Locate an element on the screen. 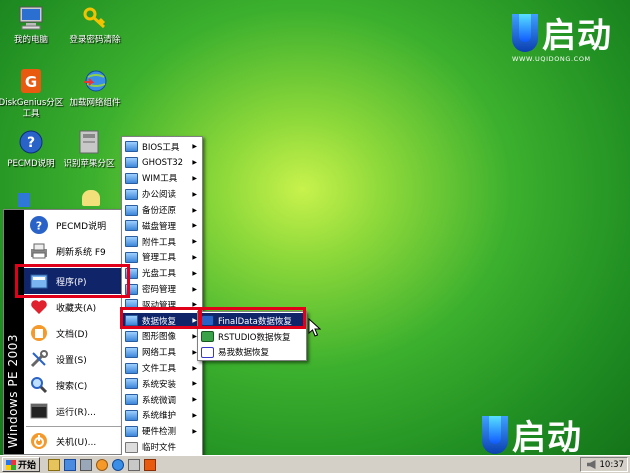 This screenshot has height=473, width=630. system-tray: 10:37 is located at coordinates (604, 464).